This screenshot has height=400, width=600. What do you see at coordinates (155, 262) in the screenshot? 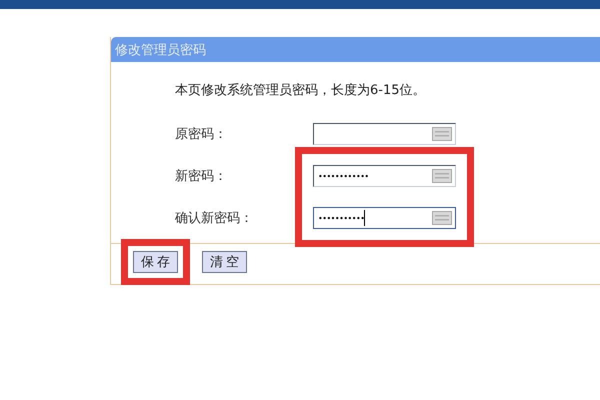
I see `form-button: 保存` at bounding box center [155, 262].